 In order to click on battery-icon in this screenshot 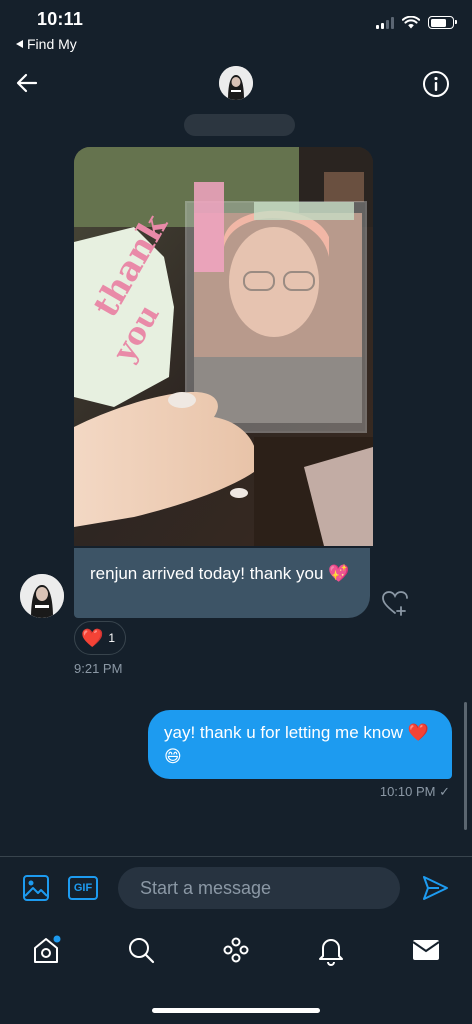, I will do `click(442, 22)`.